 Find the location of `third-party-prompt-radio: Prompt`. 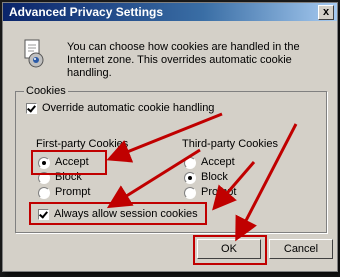

third-party-prompt-radio: Prompt is located at coordinates (210, 192).